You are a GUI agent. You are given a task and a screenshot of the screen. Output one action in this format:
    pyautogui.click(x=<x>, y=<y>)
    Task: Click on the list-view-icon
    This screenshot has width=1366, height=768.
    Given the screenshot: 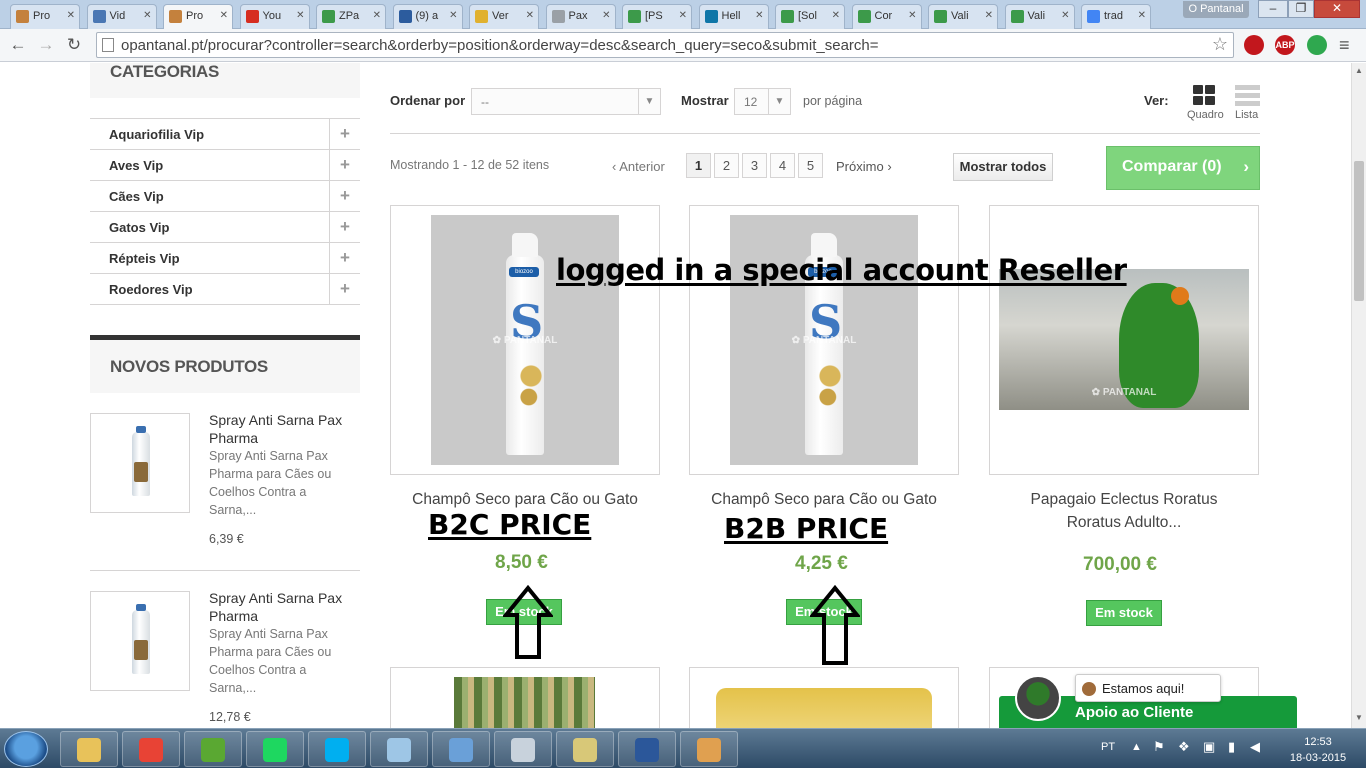 What is the action you would take?
    pyautogui.click(x=1247, y=96)
    